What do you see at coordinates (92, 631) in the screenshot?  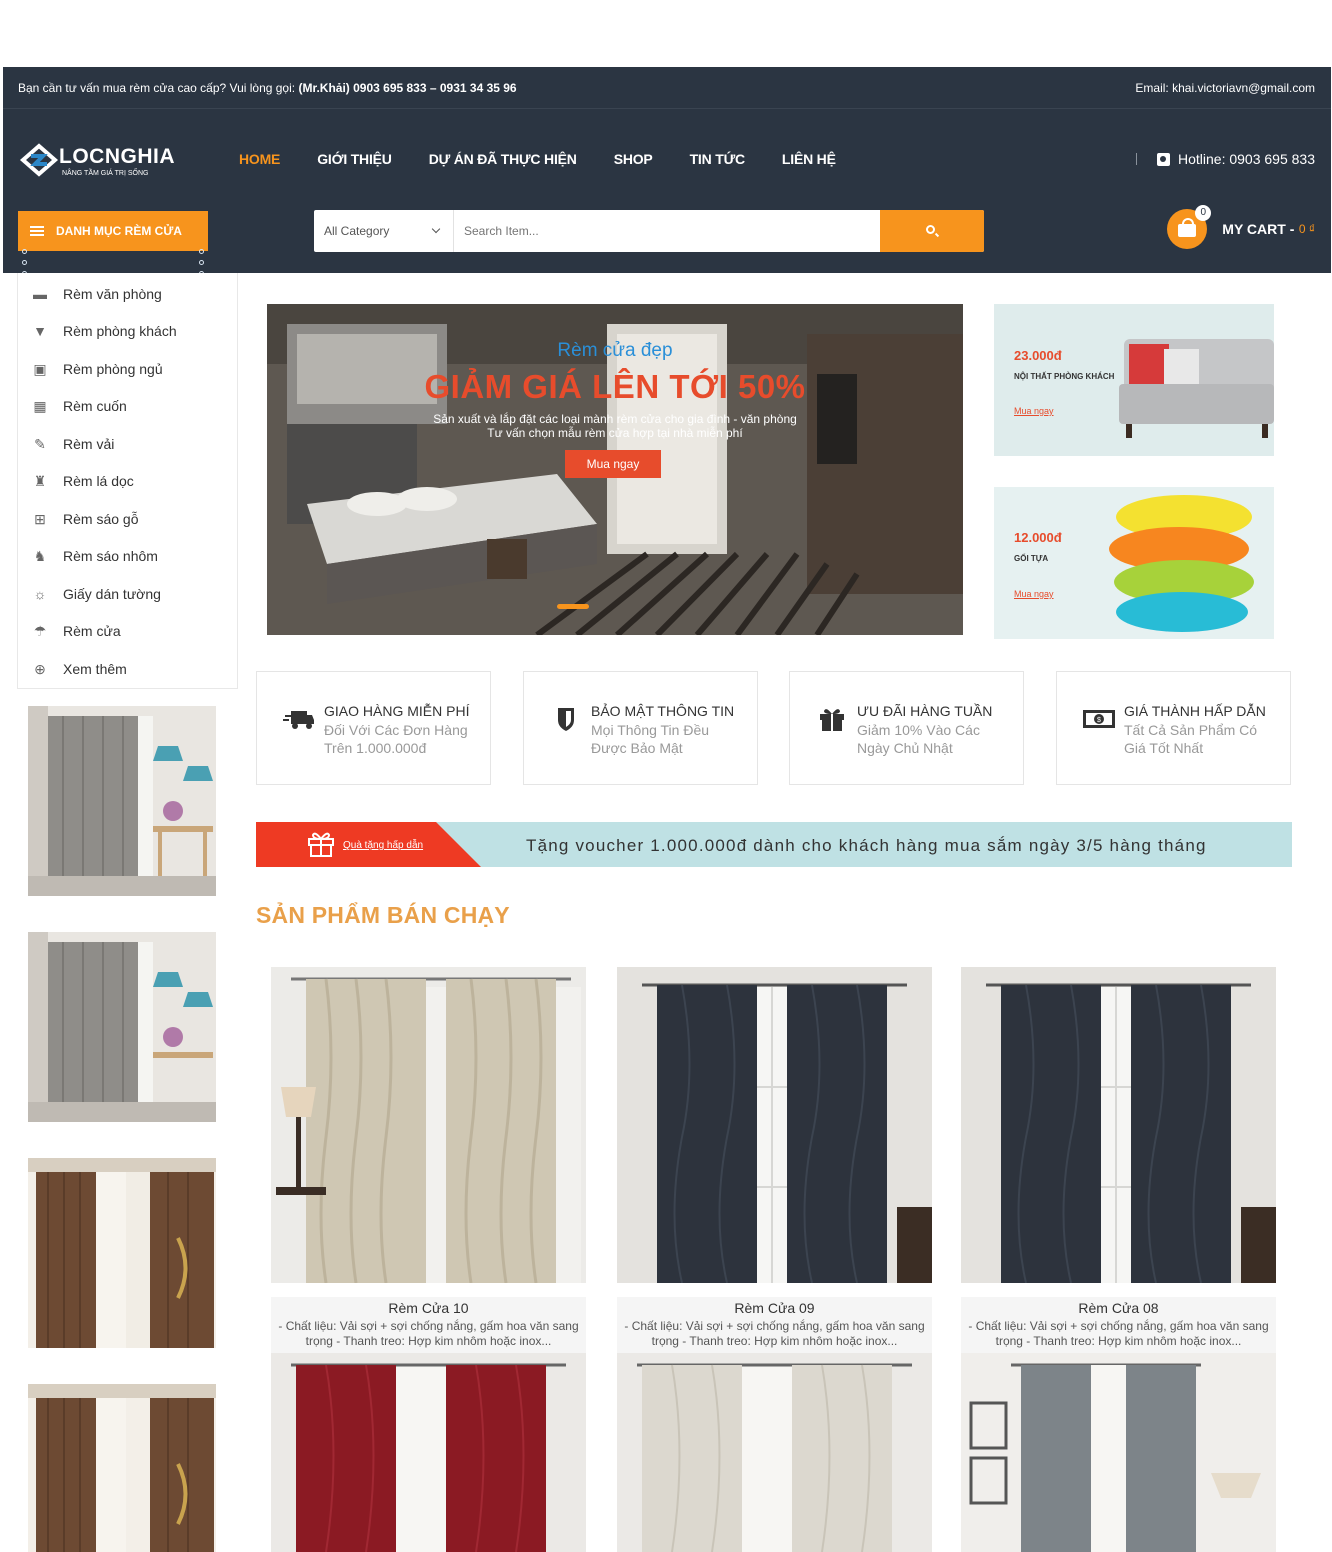 I see `sidebar-item-label: Rèm cửa` at bounding box center [92, 631].